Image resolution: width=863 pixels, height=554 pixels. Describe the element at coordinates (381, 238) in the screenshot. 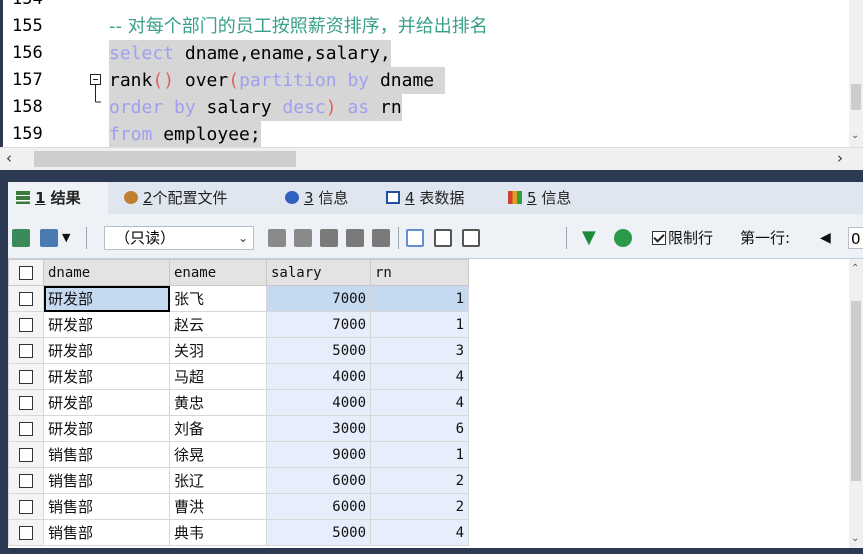

I see `cancel-changes-icon` at that location.